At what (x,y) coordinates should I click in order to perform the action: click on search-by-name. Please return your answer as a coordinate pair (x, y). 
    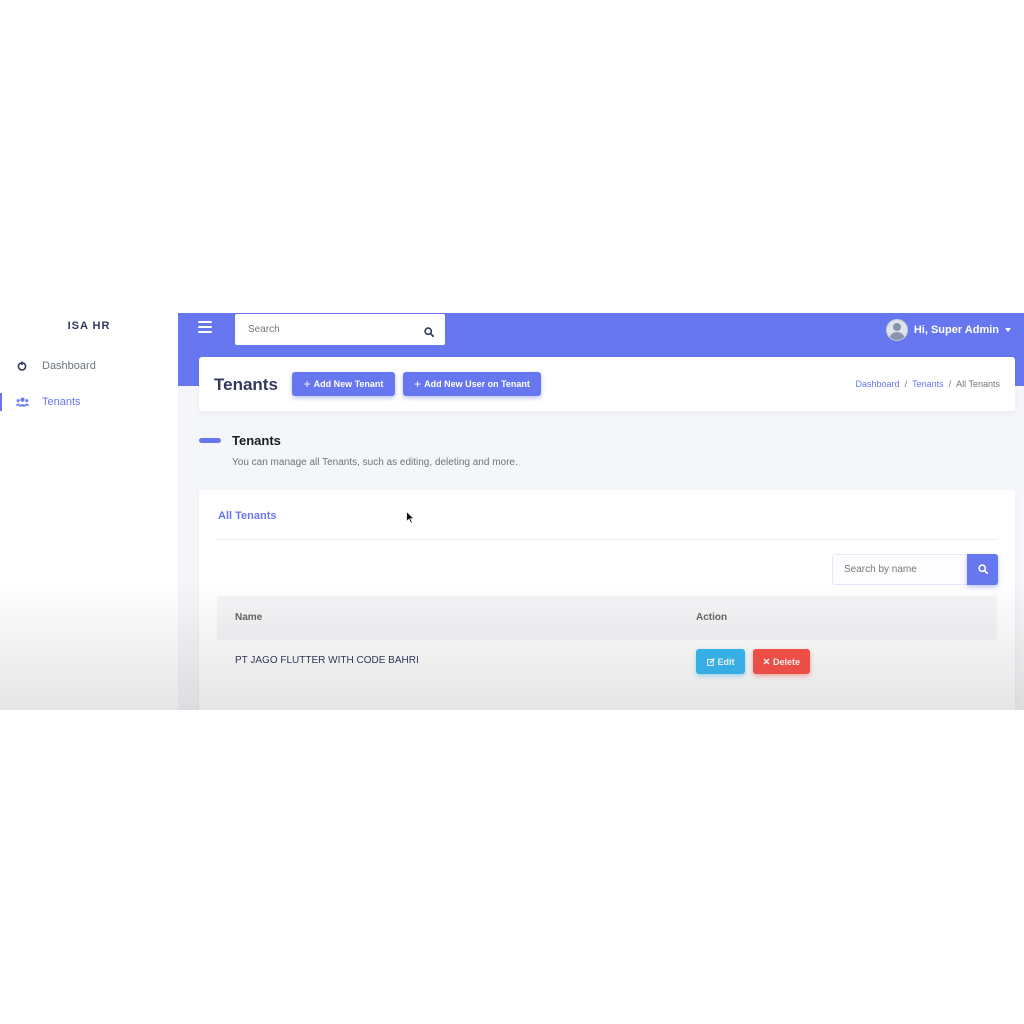
    Looking at the image, I should click on (915, 569).